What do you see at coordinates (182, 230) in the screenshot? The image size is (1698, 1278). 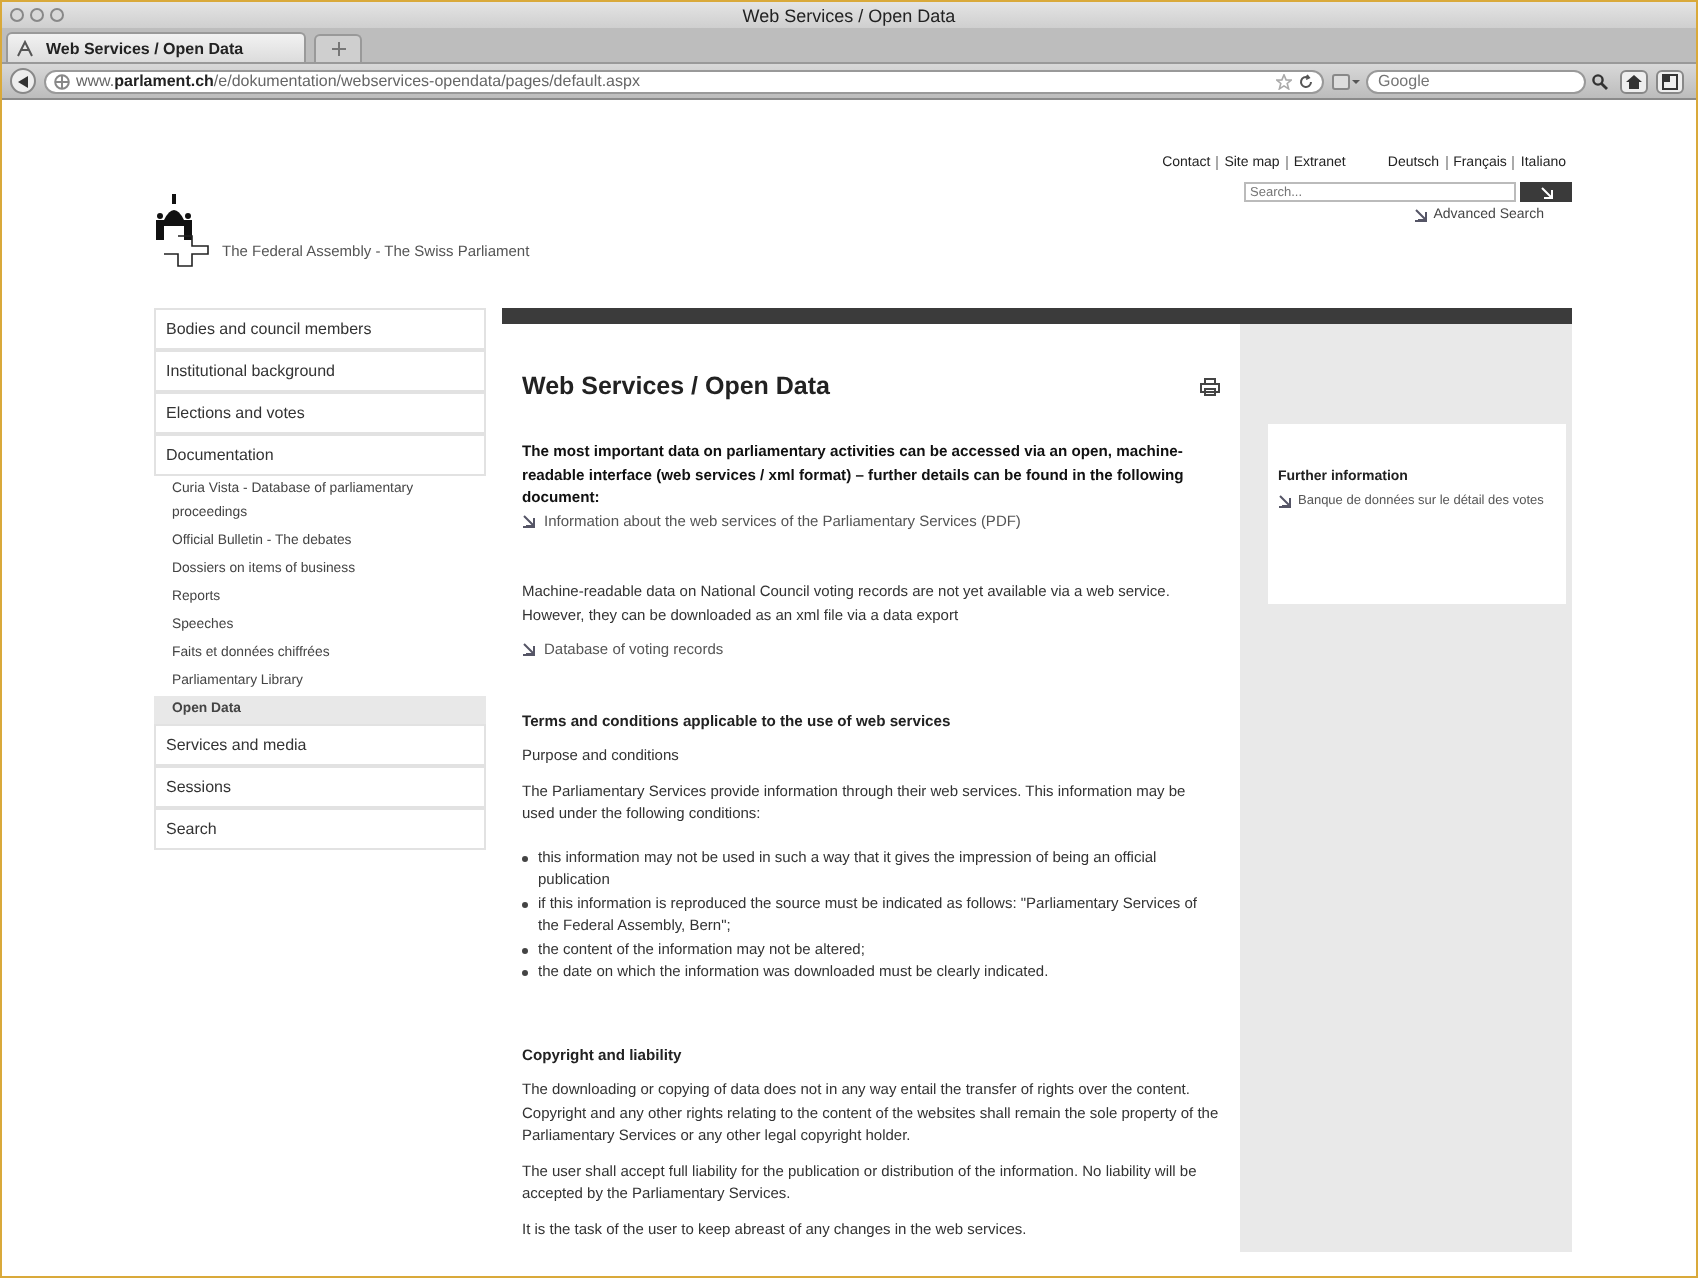 I see `logo-drawing` at bounding box center [182, 230].